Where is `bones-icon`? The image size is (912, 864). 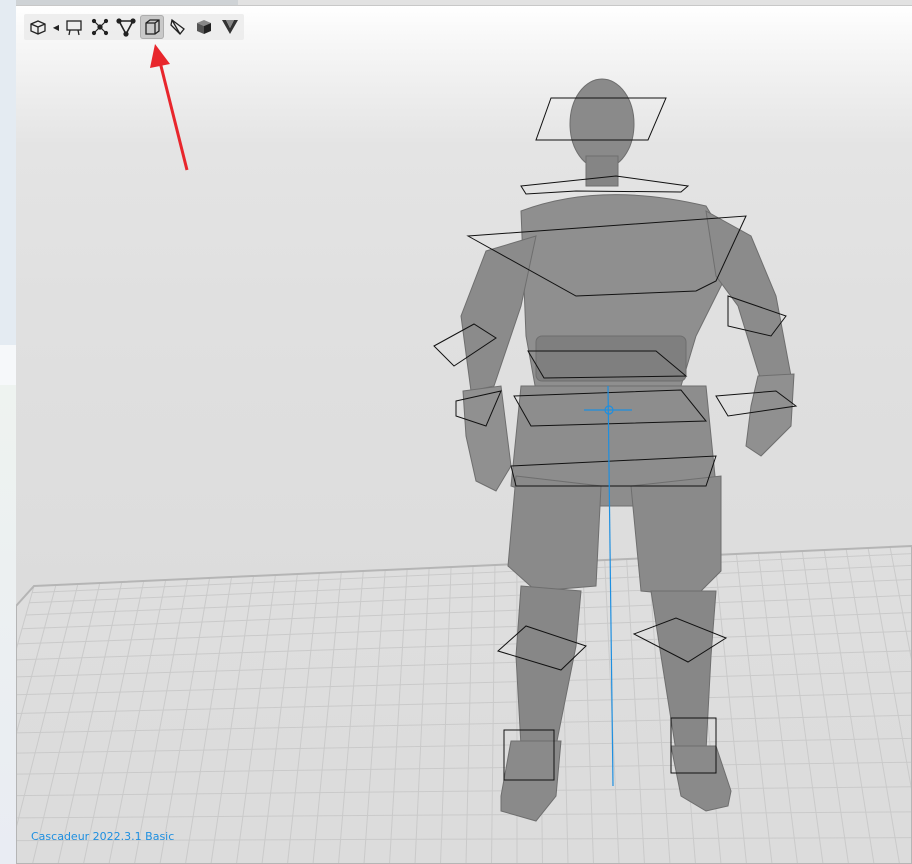 bones-icon is located at coordinates (126, 27).